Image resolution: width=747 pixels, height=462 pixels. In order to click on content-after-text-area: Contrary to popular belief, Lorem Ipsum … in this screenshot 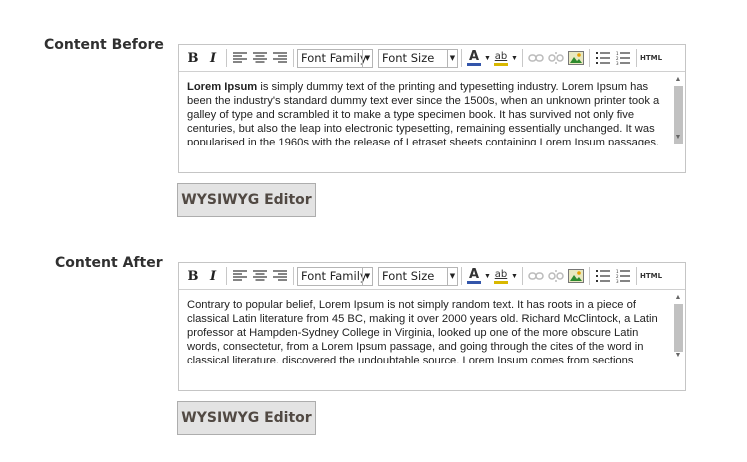, I will do `click(432, 326)`.